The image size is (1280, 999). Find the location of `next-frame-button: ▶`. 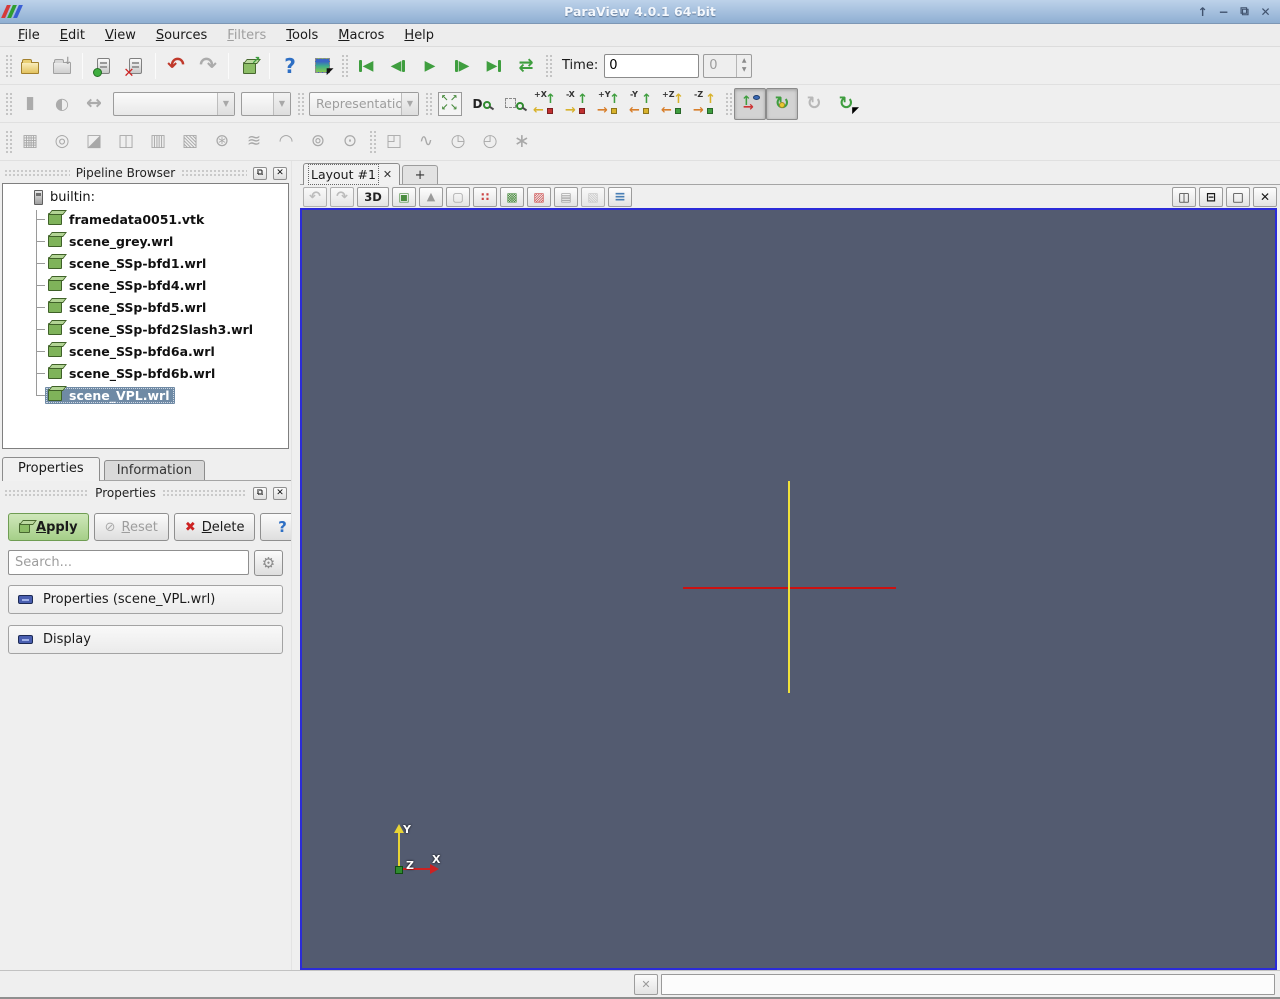

next-frame-button: ▶ is located at coordinates (462, 66).